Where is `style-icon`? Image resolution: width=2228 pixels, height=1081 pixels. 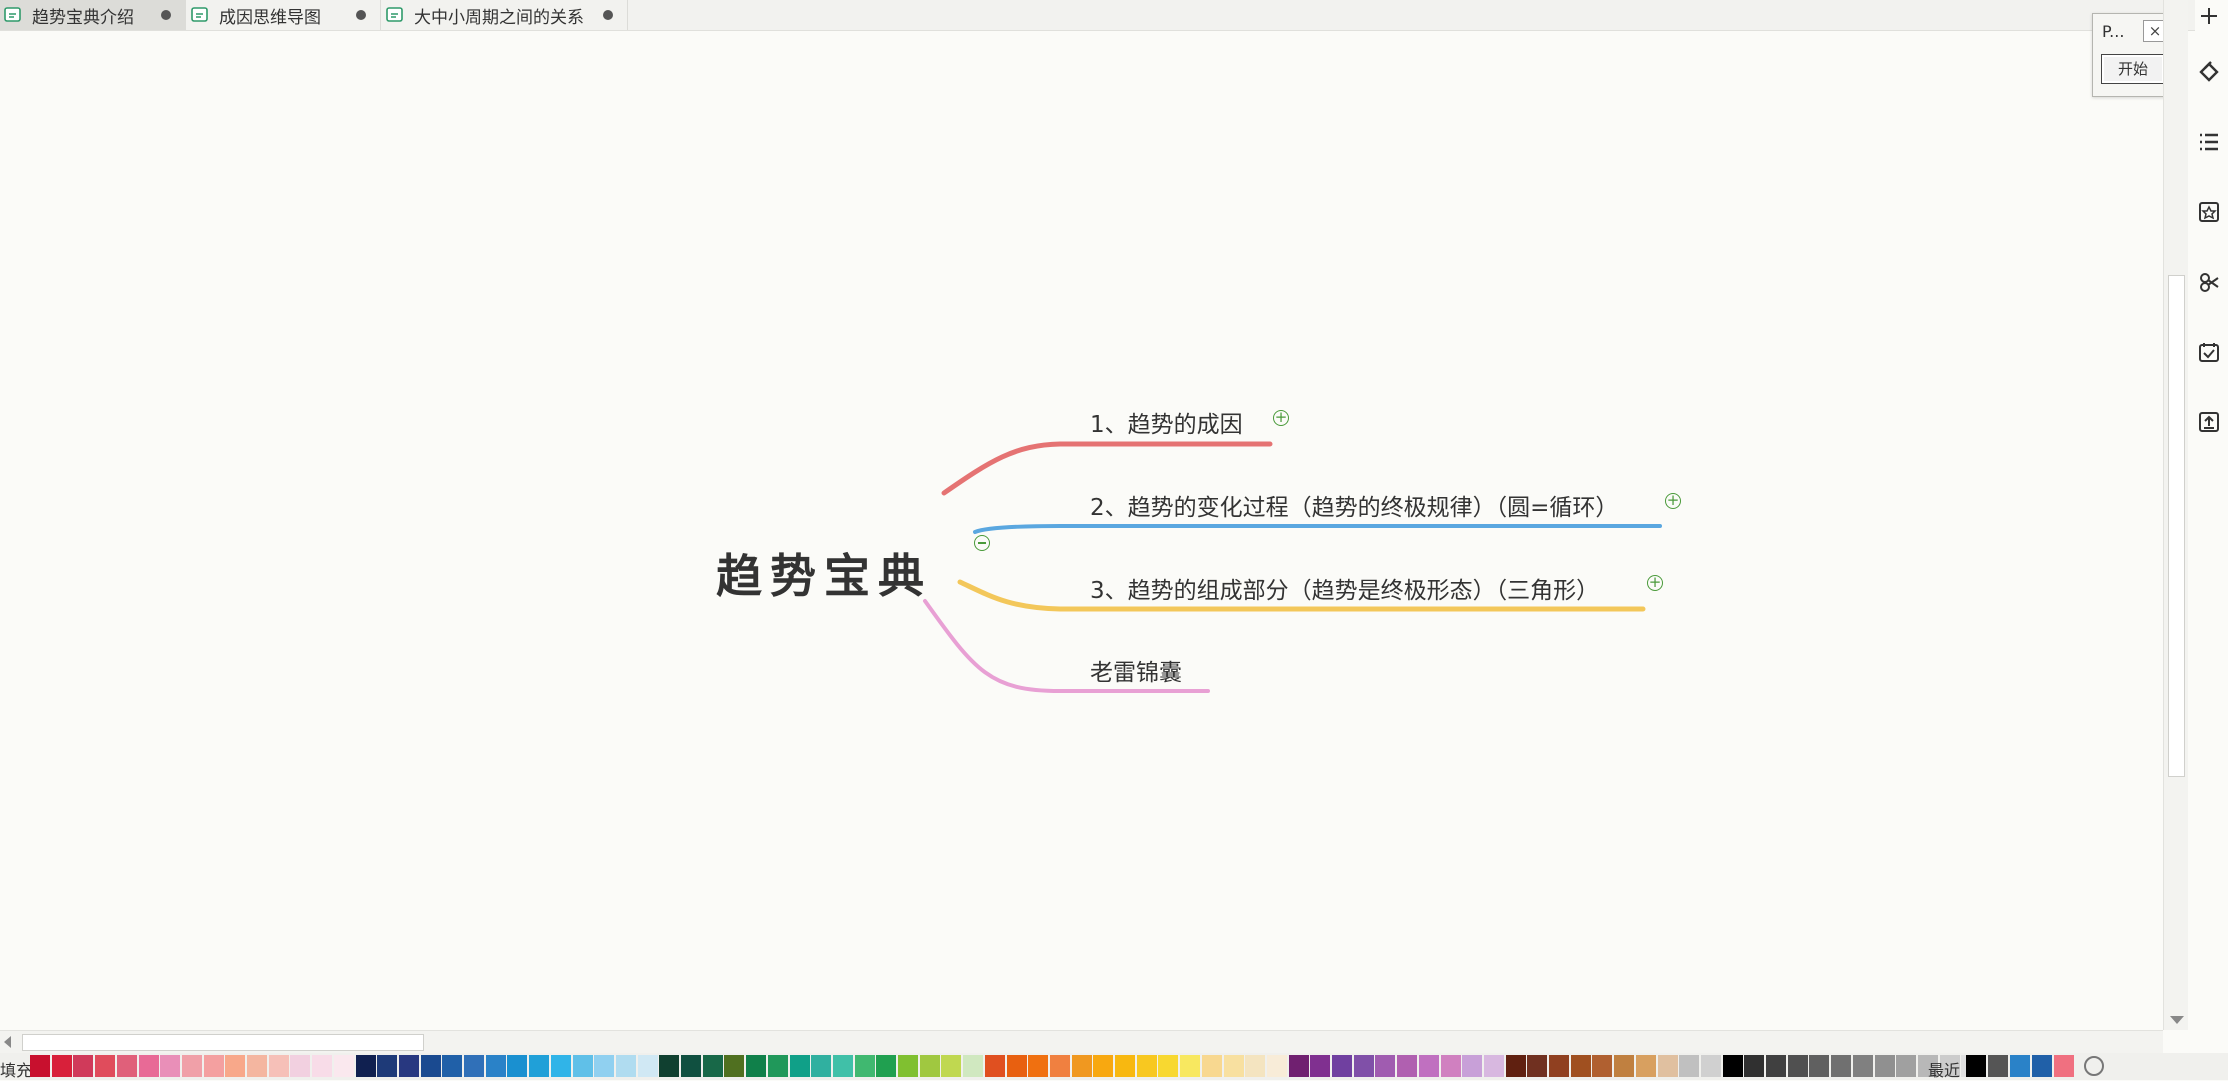 style-icon is located at coordinates (2209, 70).